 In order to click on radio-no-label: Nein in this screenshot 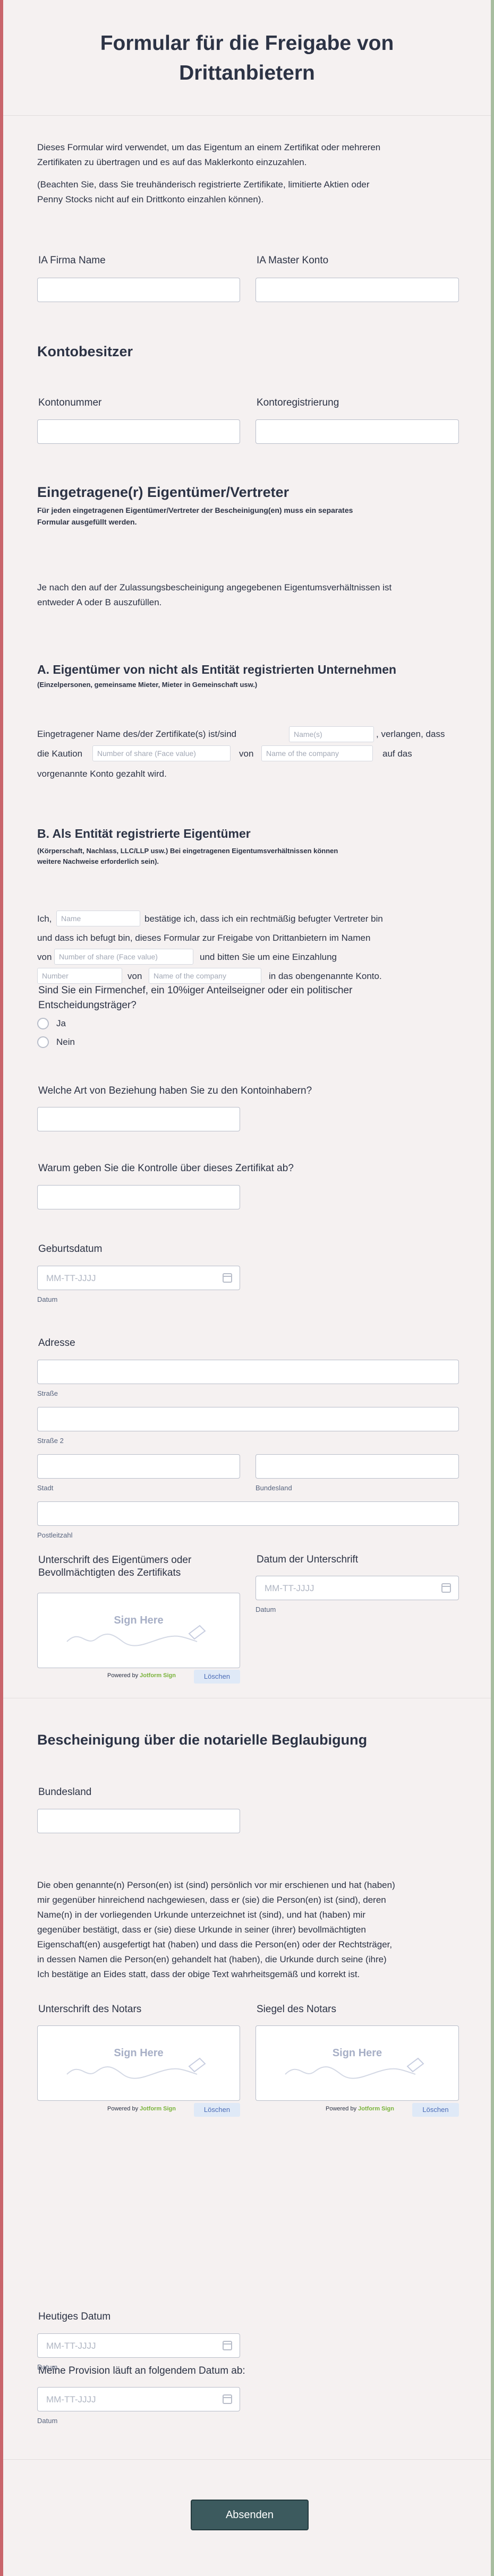, I will do `click(65, 1042)`.